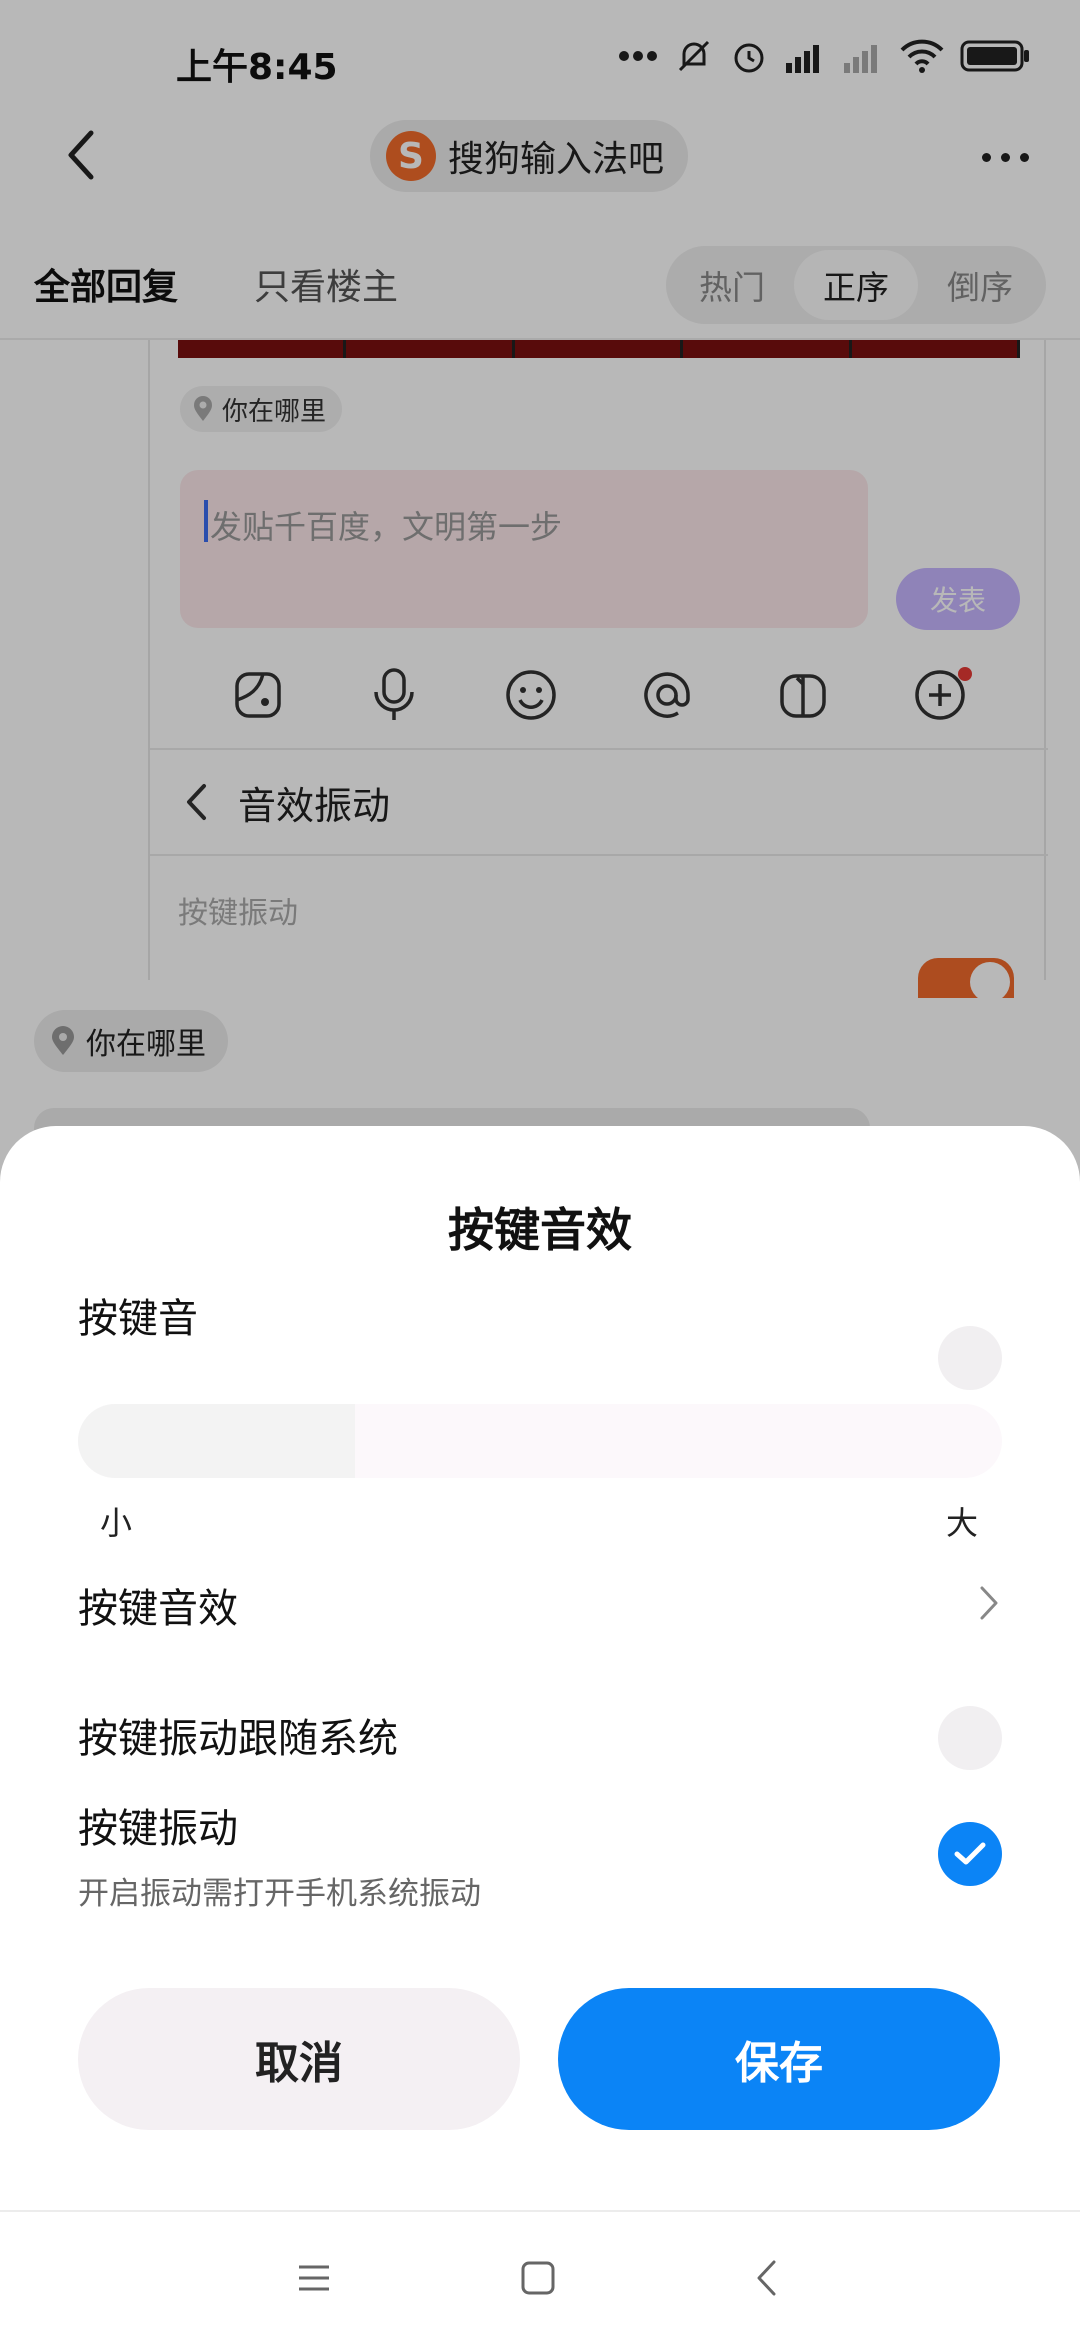 Image resolution: width=1080 pixels, height=2340 pixels. What do you see at coordinates (116, 1523) in the screenshot?
I see `volume-min-label: 小` at bounding box center [116, 1523].